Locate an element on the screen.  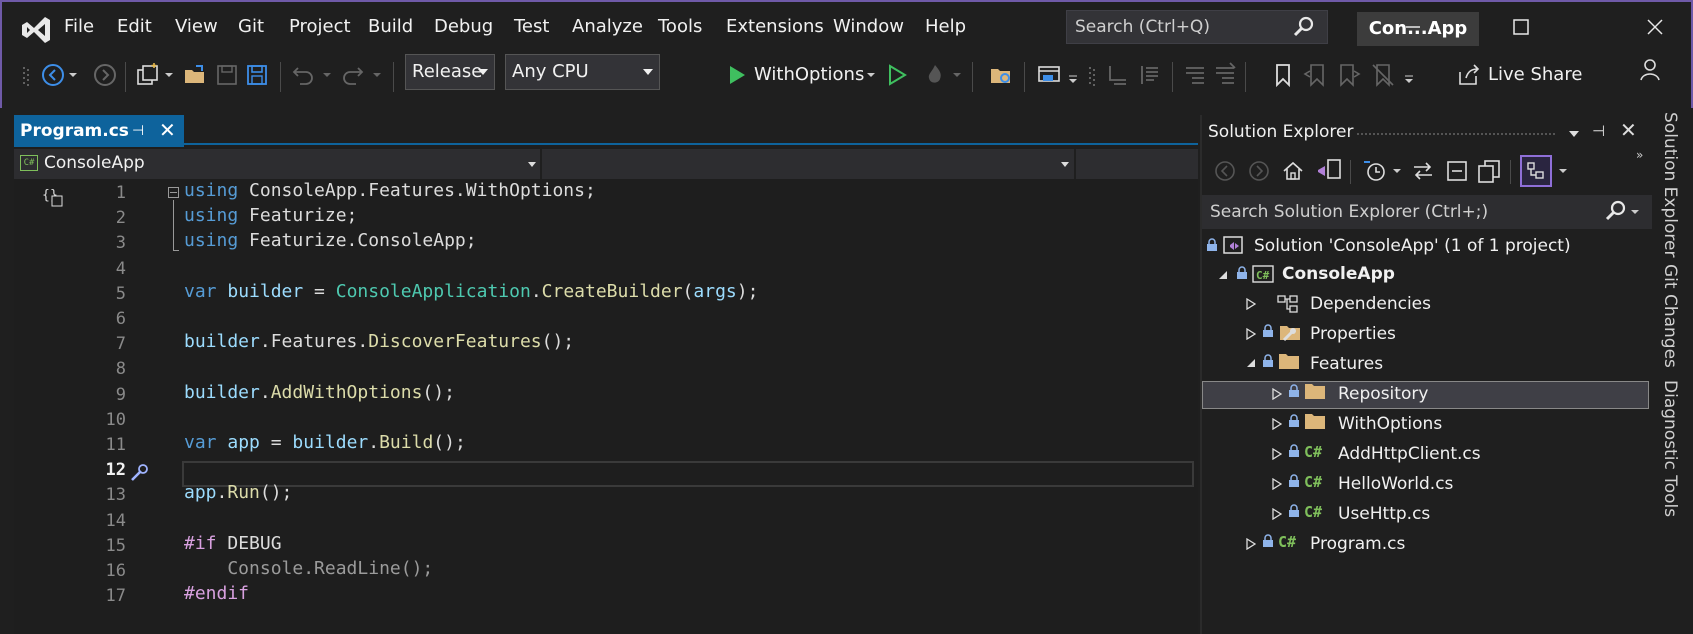
new-dropdown-icon is located at coordinates (169, 75).